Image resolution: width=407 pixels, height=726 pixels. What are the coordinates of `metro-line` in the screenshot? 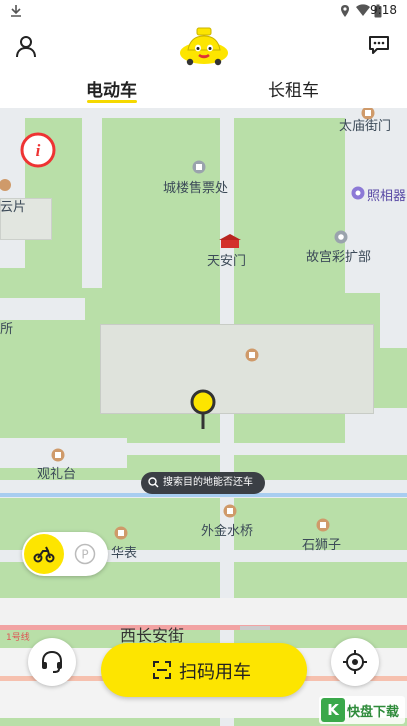 It's located at (203, 627).